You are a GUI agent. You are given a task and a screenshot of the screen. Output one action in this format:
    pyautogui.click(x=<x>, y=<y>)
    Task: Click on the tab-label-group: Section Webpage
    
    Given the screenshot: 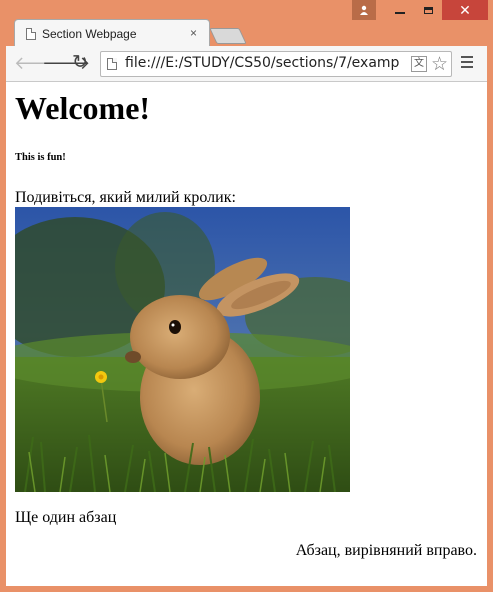 What is the action you would take?
    pyautogui.click(x=81, y=34)
    